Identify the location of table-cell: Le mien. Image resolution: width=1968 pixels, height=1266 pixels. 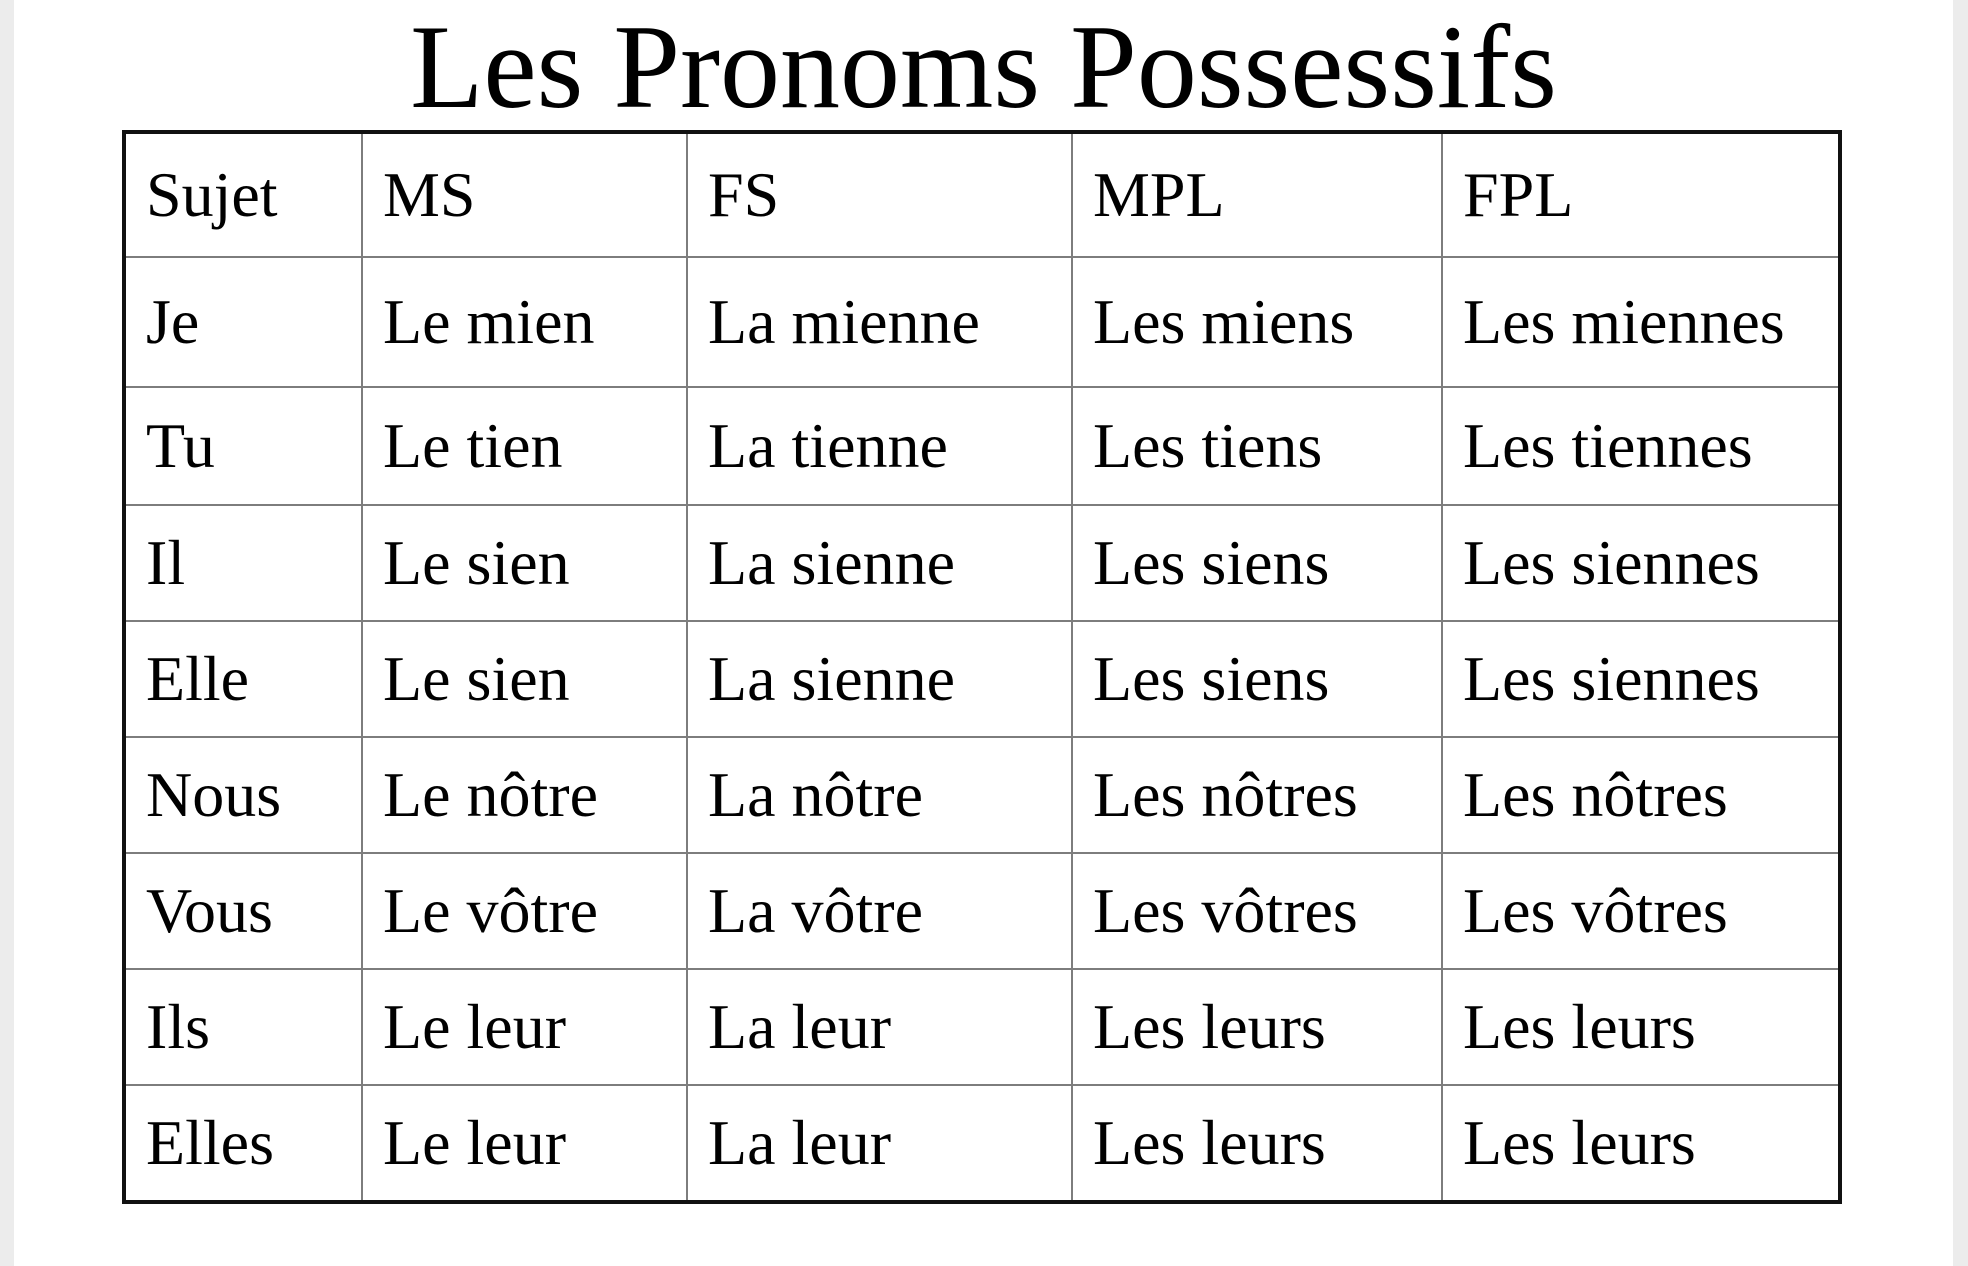
(524, 322).